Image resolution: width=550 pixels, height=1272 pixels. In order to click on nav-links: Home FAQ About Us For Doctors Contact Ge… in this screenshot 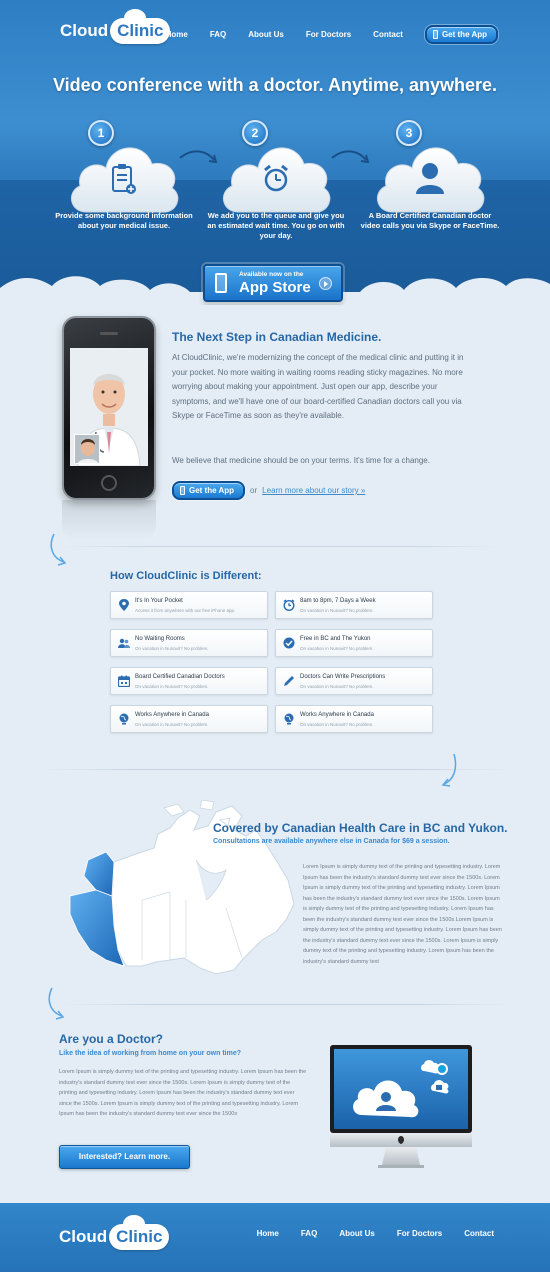, I will do `click(321, 34)`.